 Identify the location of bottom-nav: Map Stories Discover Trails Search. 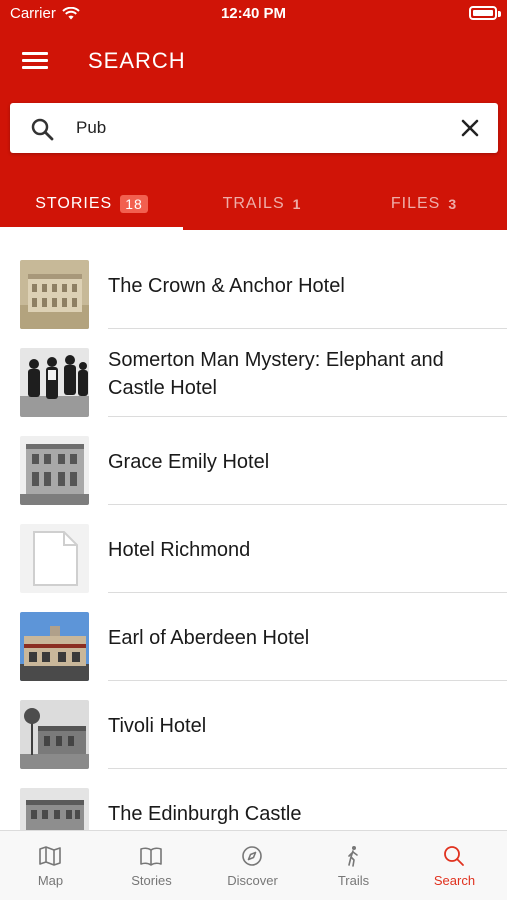
(253, 865).